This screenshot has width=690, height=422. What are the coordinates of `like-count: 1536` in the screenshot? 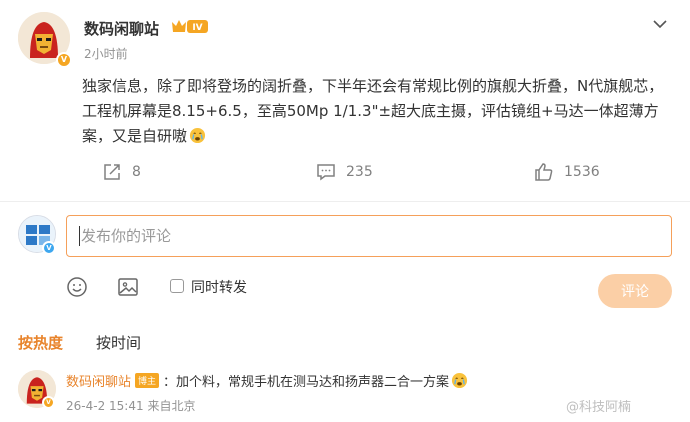 It's located at (582, 172).